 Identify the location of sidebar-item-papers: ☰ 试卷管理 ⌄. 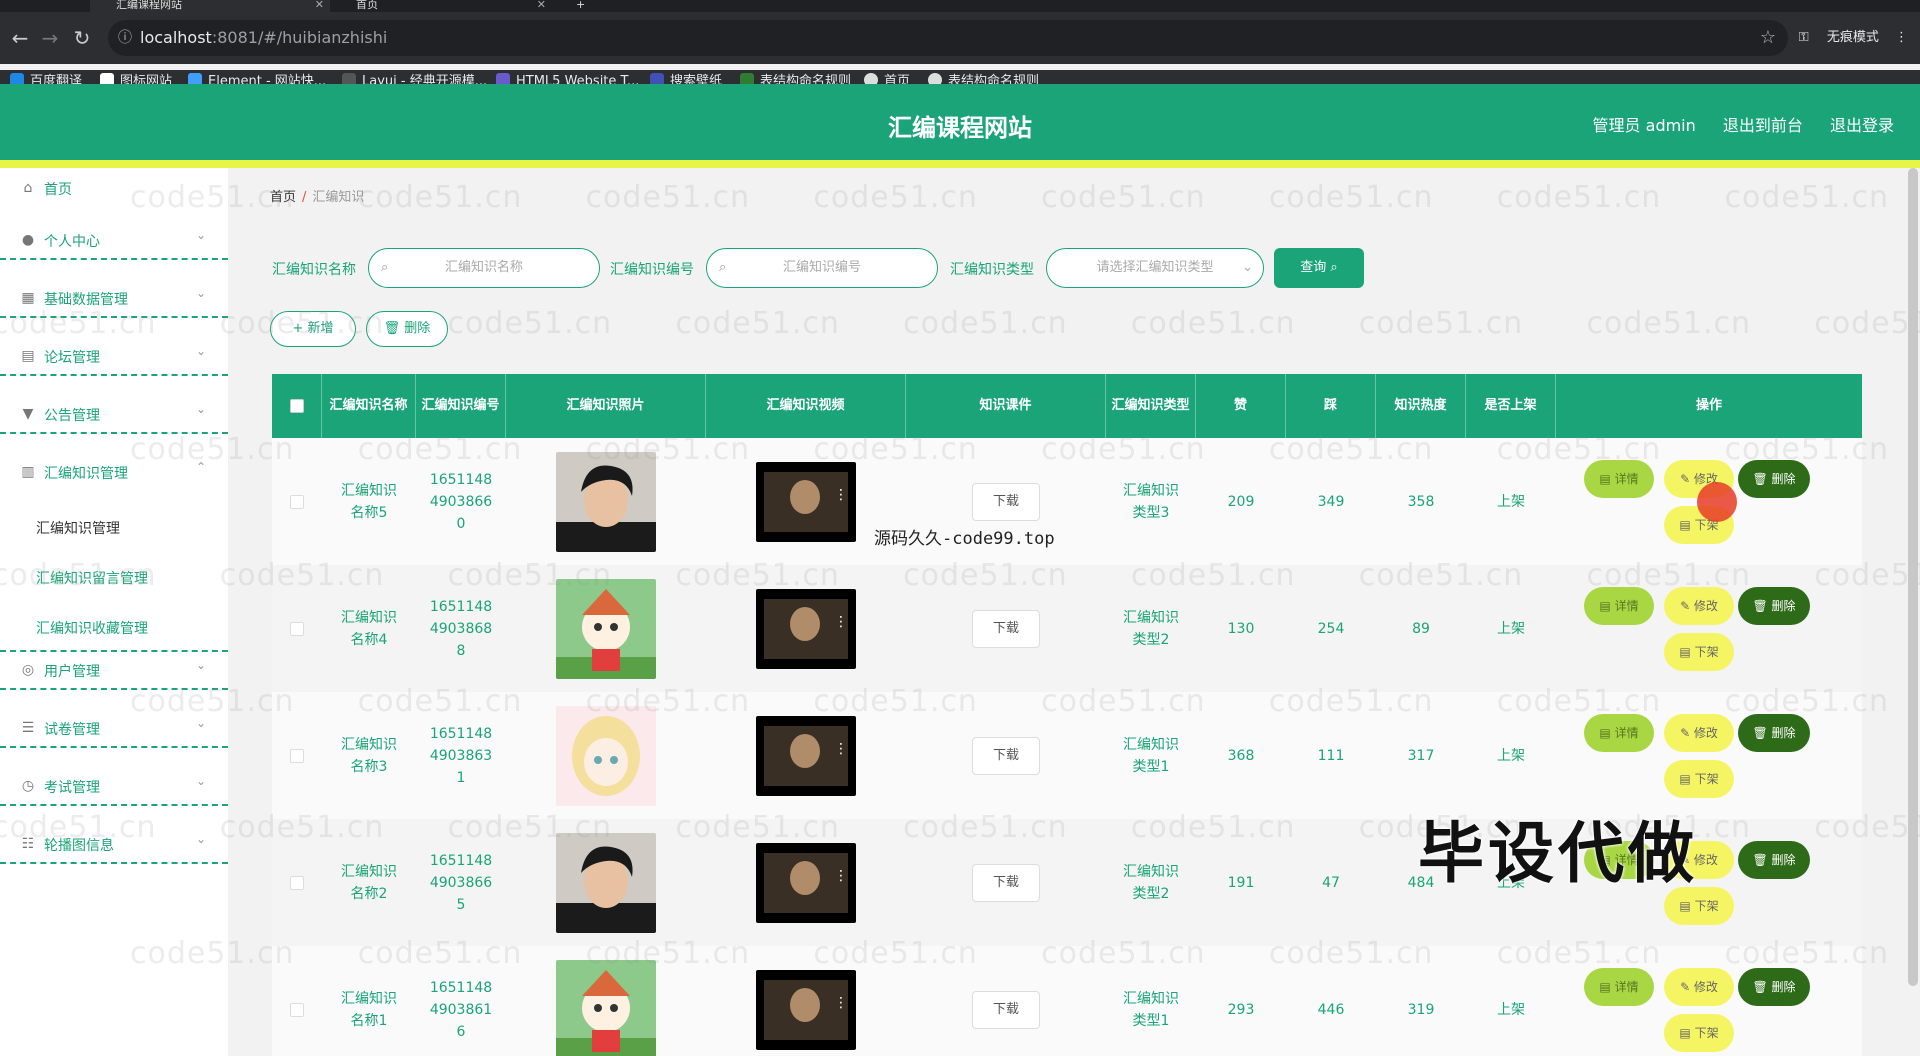
(114, 728).